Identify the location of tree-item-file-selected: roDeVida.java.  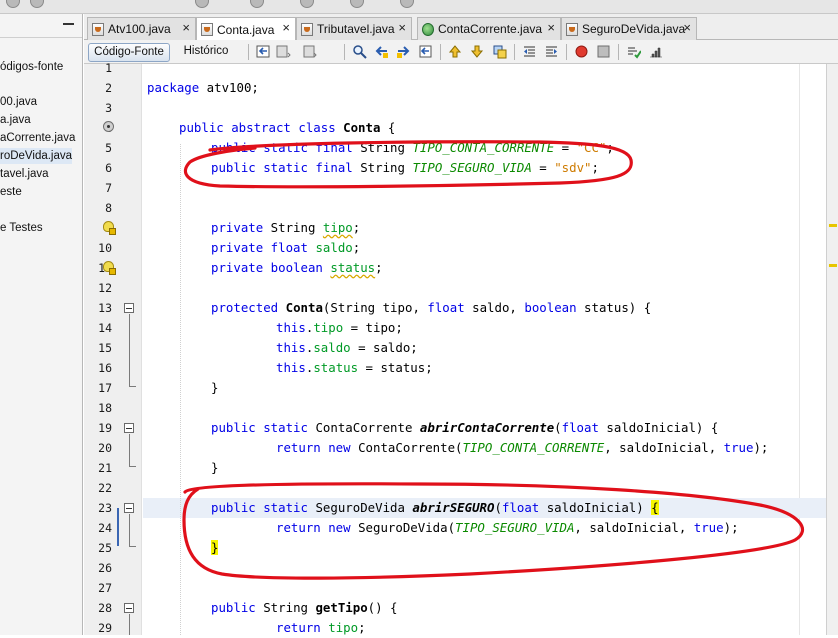
(36, 156).